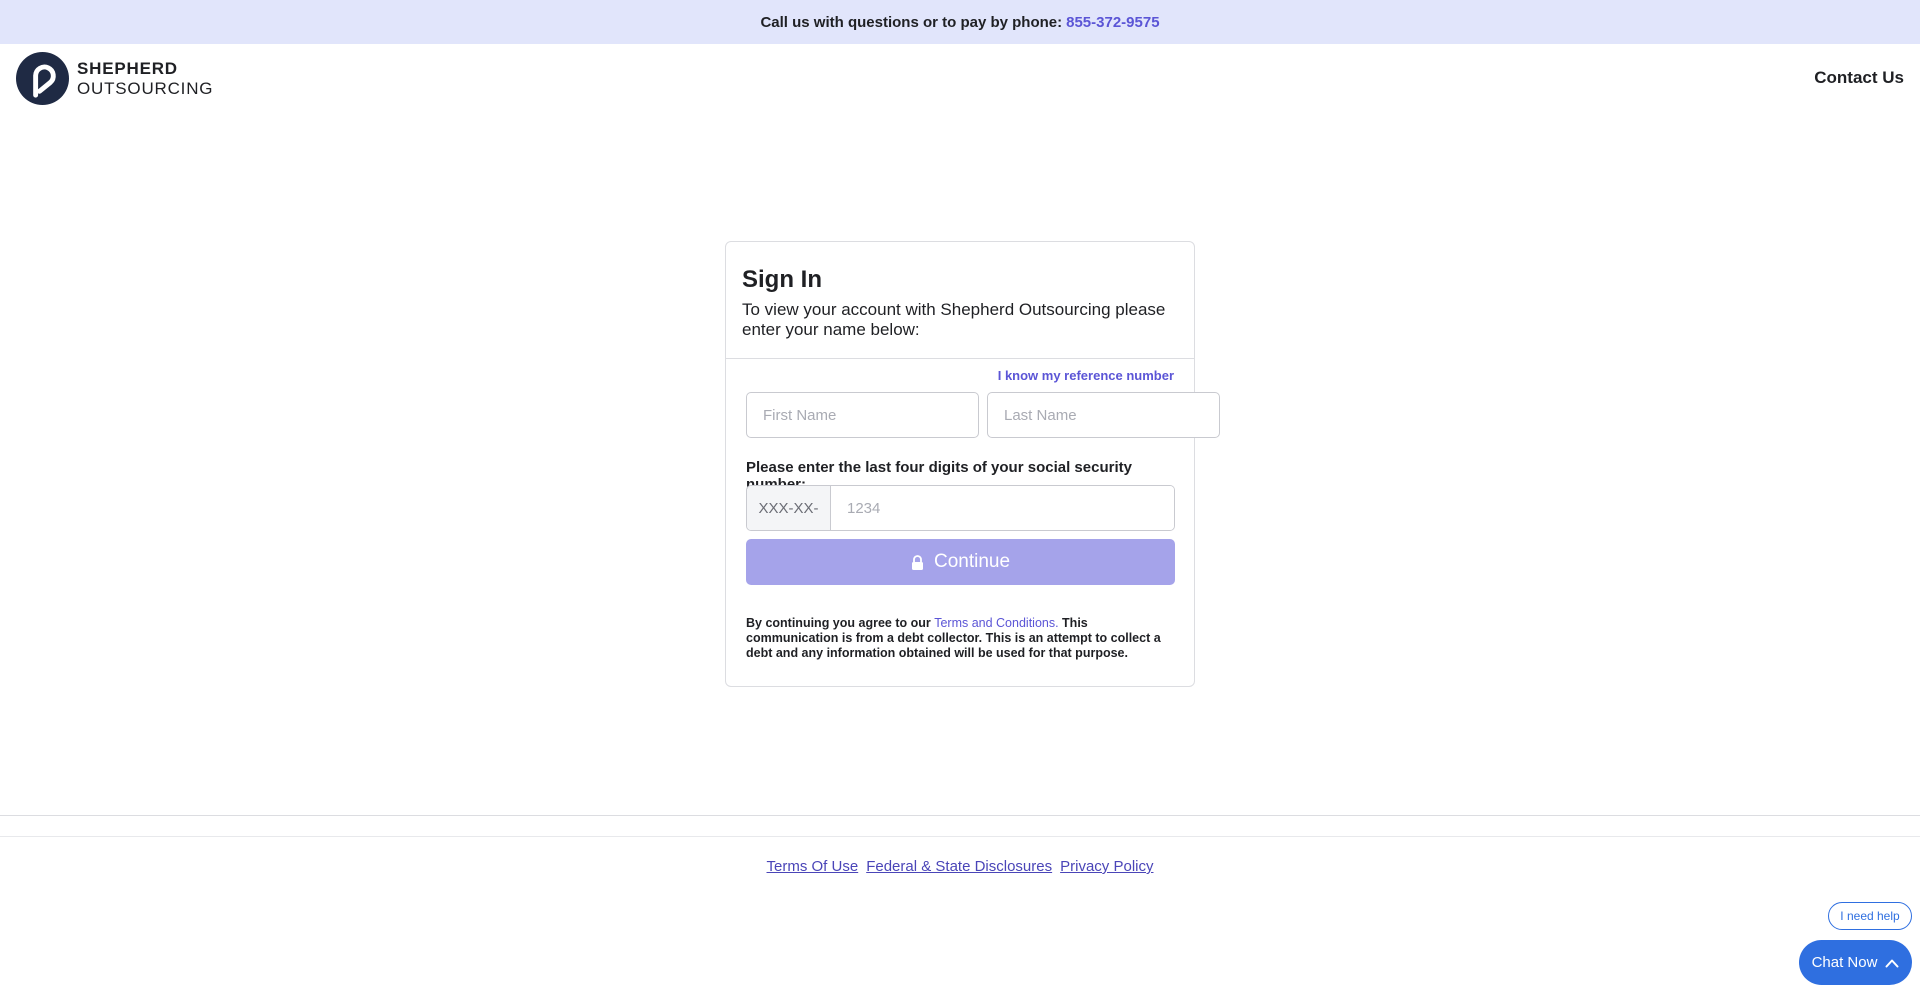 The image size is (1920, 993). Describe the element at coordinates (1002, 508) in the screenshot. I see `ssn-last-four-input` at that location.